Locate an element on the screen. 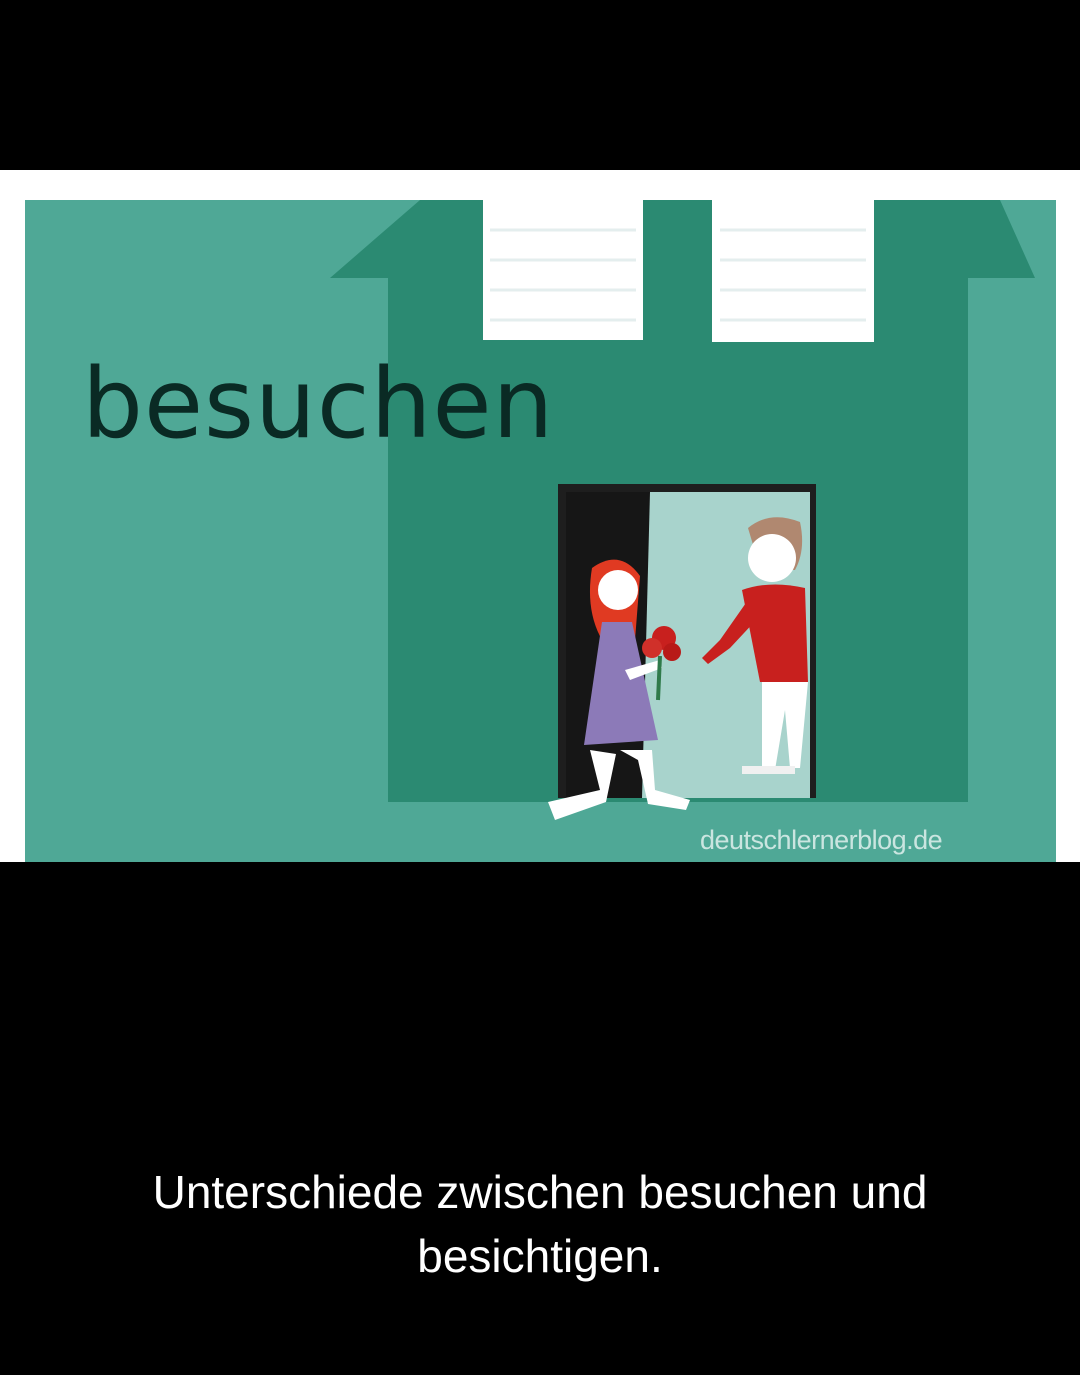 This screenshot has height=1375, width=1080. illustration-headline: besuchen is located at coordinates (318, 404).